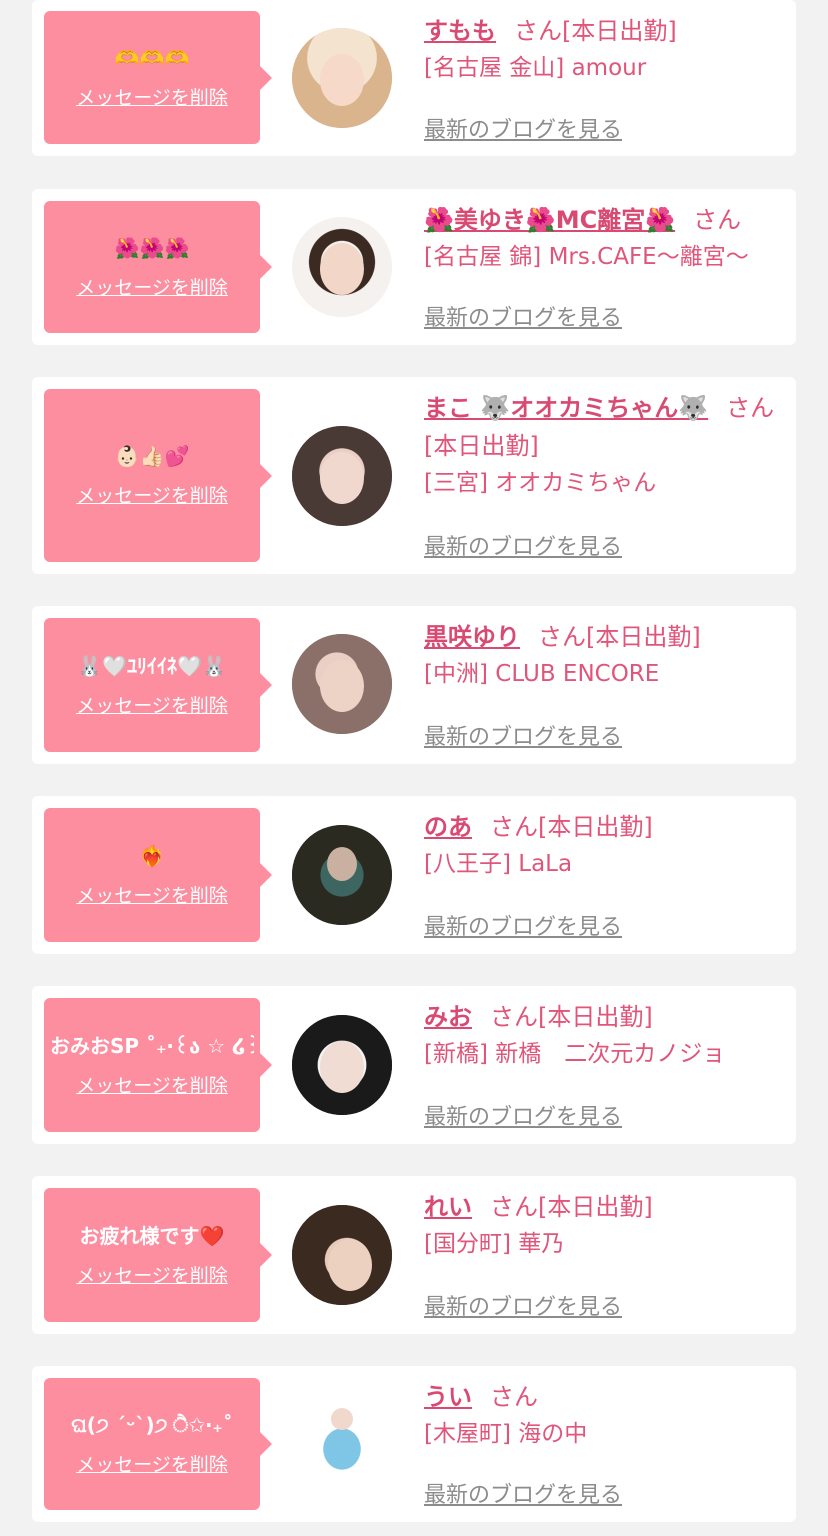 The width and height of the screenshot is (828, 1536). I want to click on cast-info: うい さん [木屋町] 海の中, so click(603, 1415).